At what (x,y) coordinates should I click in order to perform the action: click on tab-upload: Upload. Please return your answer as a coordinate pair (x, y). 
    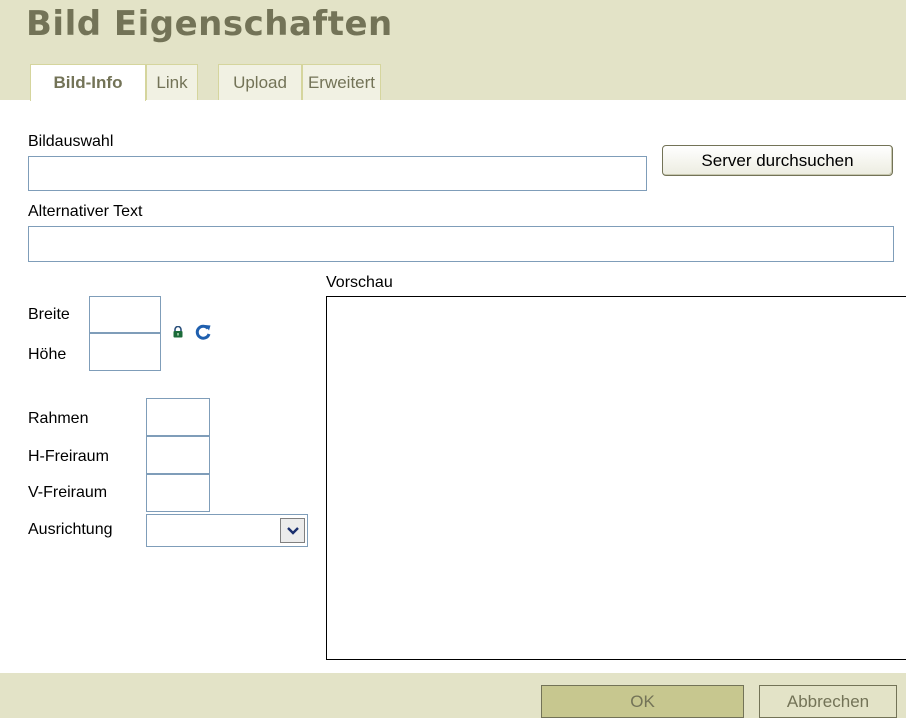
    Looking at the image, I should click on (260, 82).